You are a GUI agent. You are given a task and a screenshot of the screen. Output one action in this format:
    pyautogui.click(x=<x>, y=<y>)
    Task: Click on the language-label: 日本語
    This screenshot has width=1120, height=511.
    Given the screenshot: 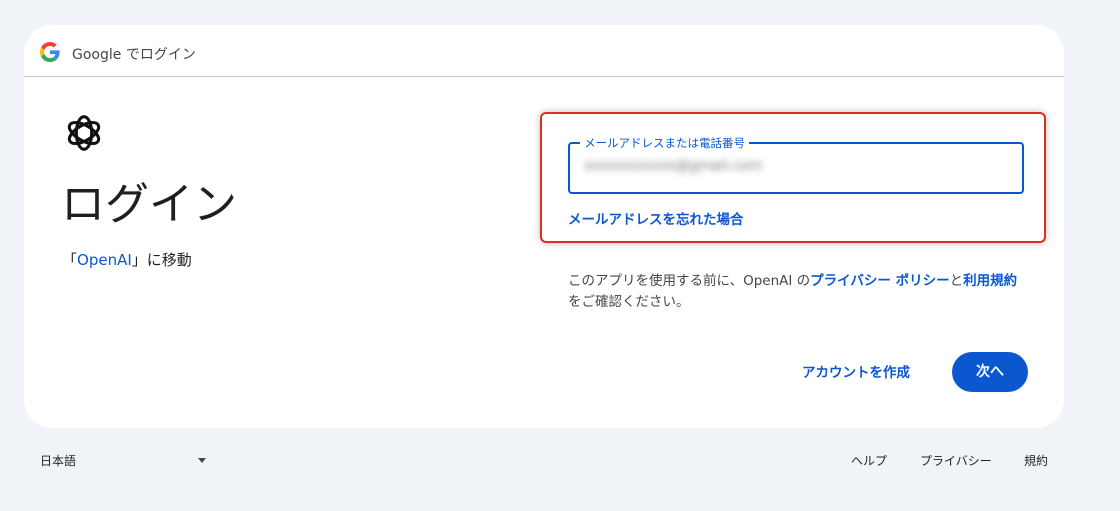 What is the action you would take?
    pyautogui.click(x=58, y=461)
    